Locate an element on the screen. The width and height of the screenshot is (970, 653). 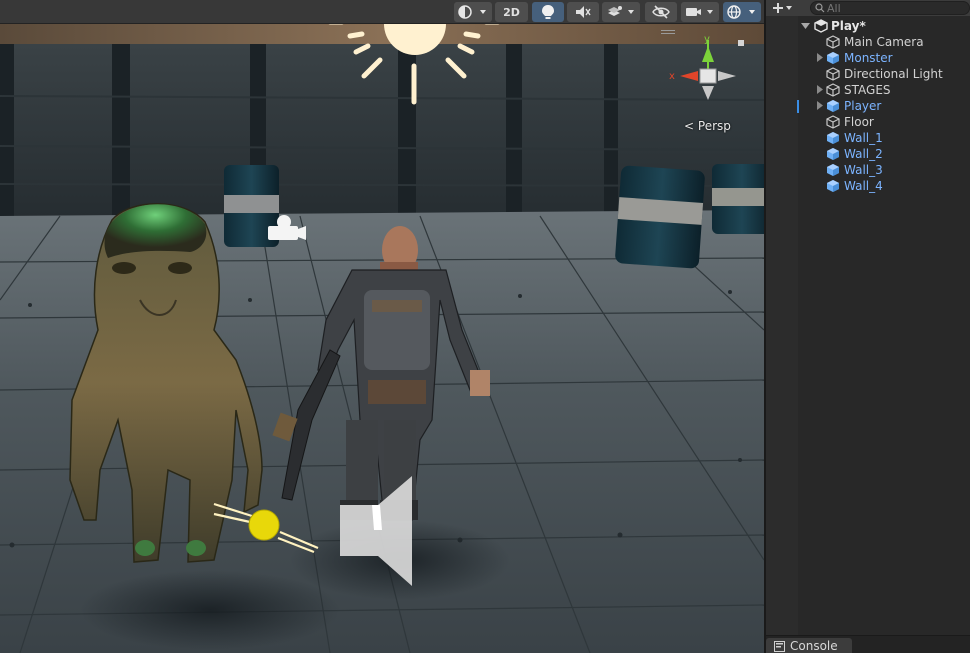
console-tab: Console is located at coordinates (809, 645).